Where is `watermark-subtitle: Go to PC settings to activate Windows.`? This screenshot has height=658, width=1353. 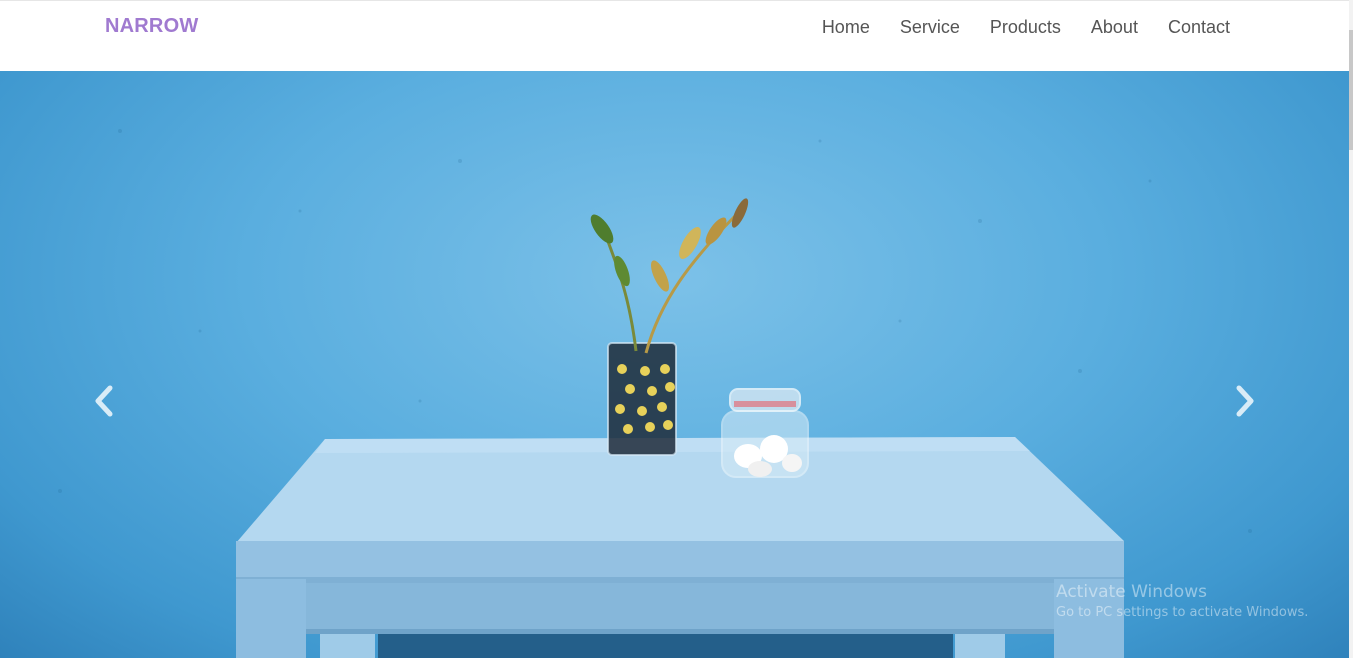
watermark-subtitle: Go to PC settings to activate Windows. is located at coordinates (1182, 612).